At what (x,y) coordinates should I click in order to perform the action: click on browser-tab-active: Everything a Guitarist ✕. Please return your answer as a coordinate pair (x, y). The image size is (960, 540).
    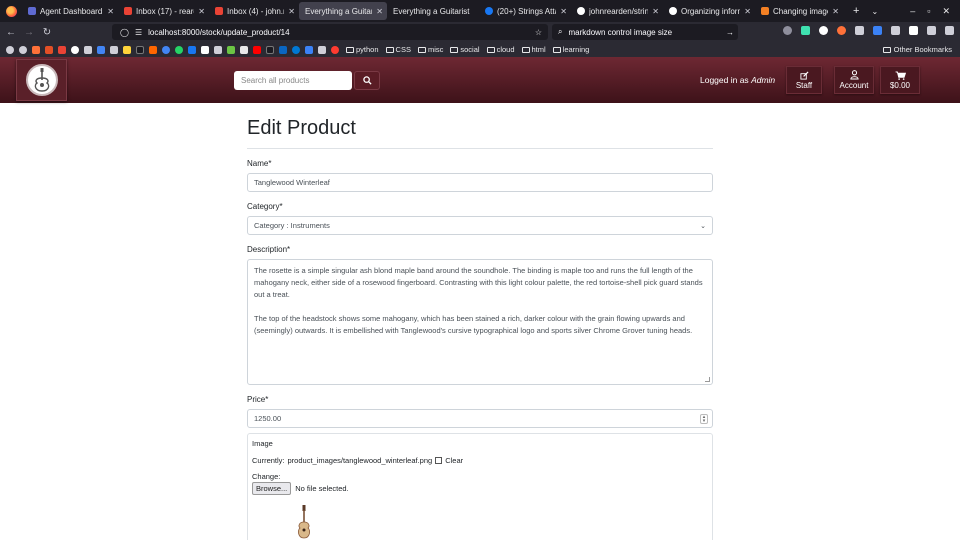
    Looking at the image, I should click on (343, 11).